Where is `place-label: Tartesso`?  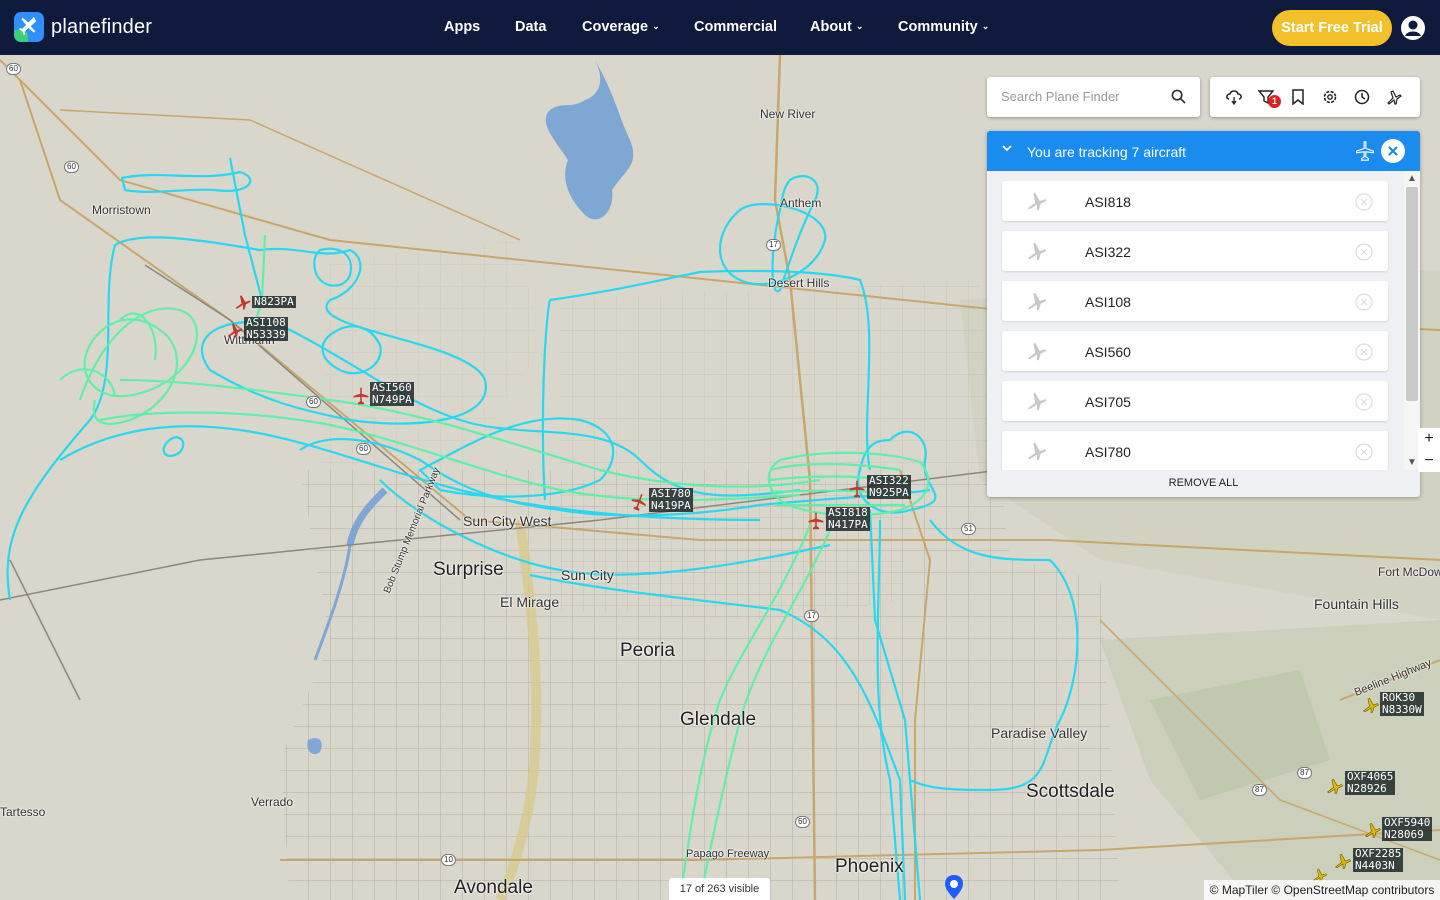 place-label: Tartesso is located at coordinates (23, 812).